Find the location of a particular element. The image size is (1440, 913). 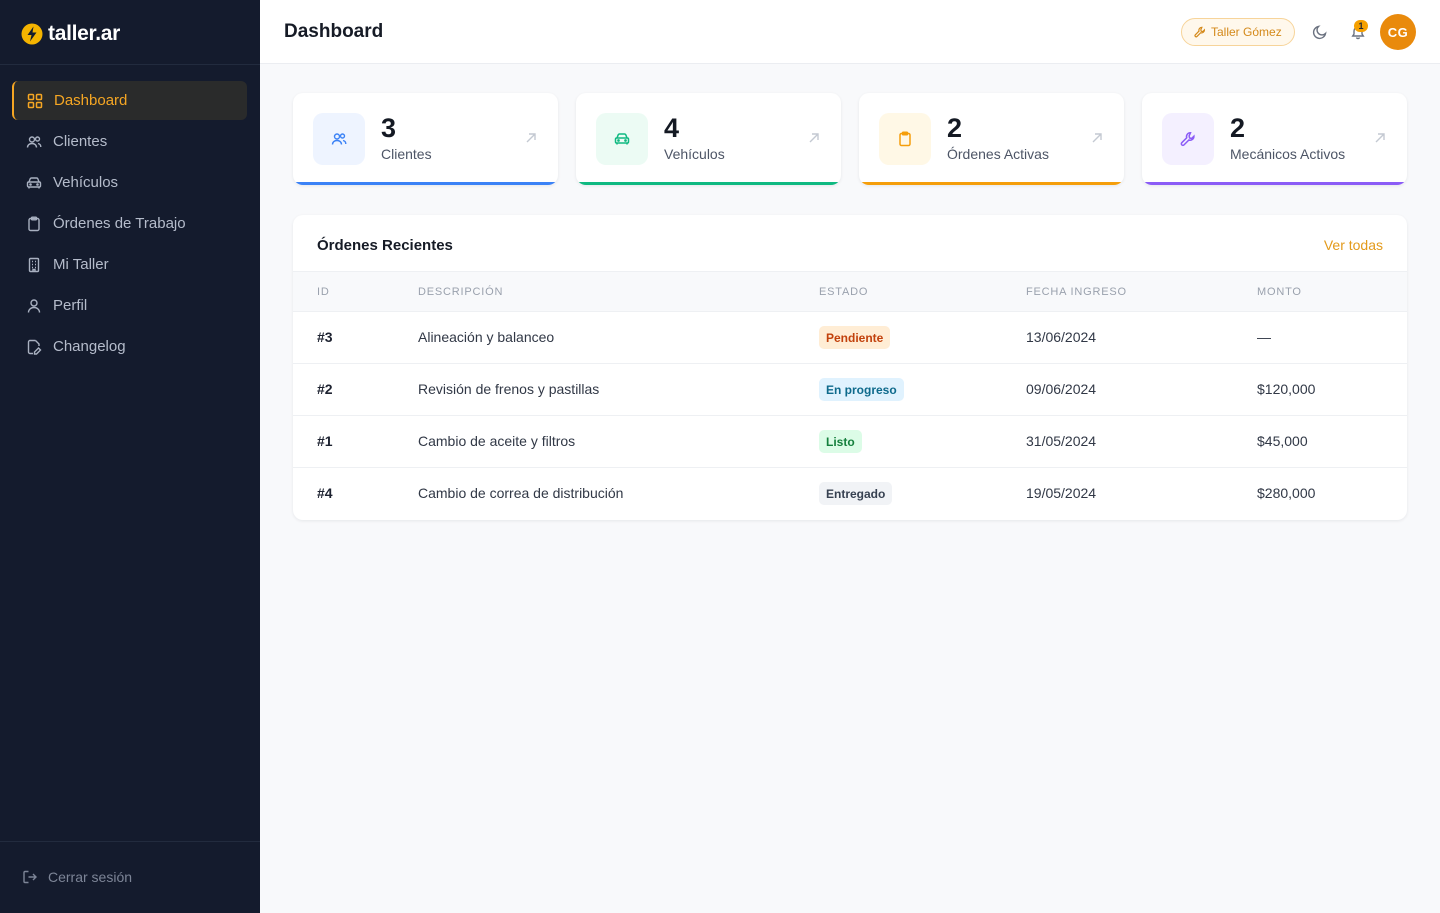

sidebar-item-ordenes: Órdenes de Trabajo is located at coordinates (129, 223).